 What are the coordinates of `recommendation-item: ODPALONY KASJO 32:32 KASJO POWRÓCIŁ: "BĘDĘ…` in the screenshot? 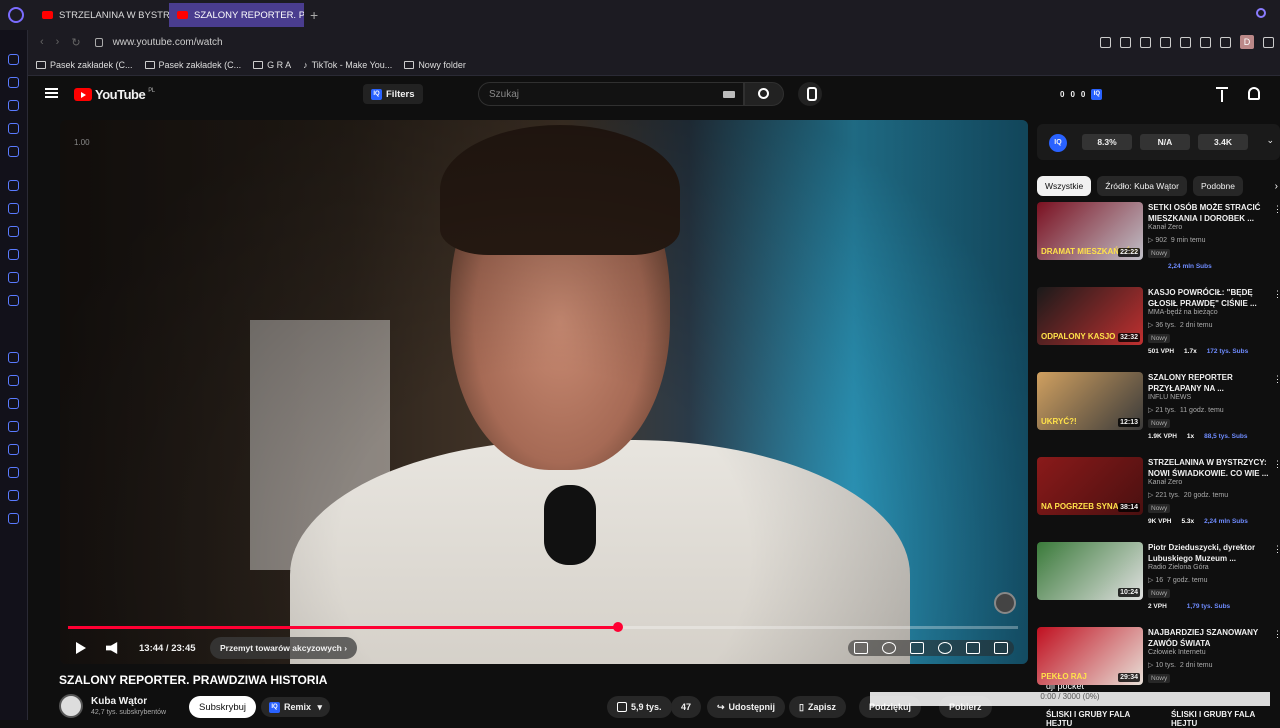 It's located at (1158, 327).